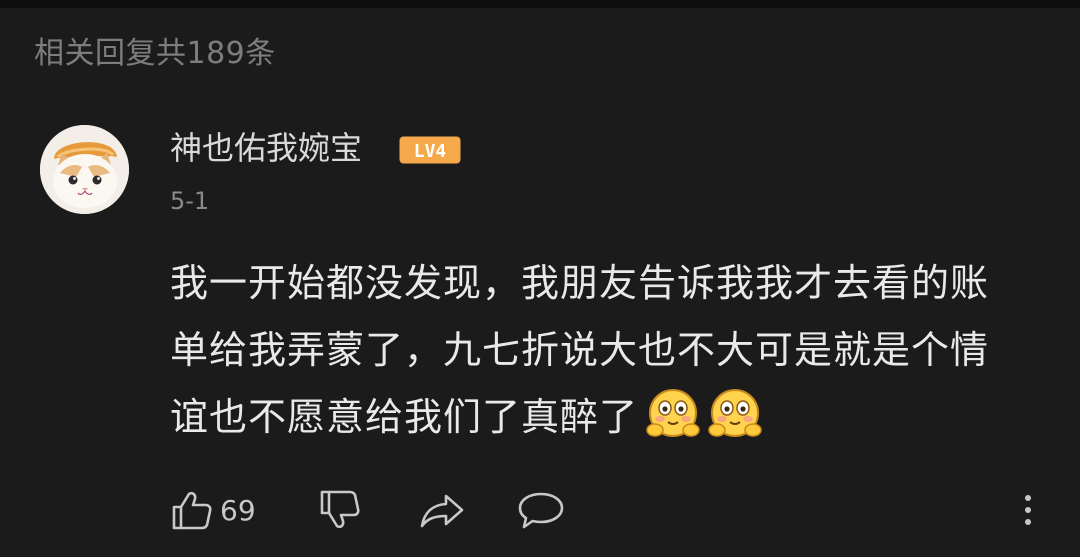 This screenshot has height=557, width=1080. I want to click on comment-line-text: 谊也不愿意给我们了真醉了, so click(404, 417).